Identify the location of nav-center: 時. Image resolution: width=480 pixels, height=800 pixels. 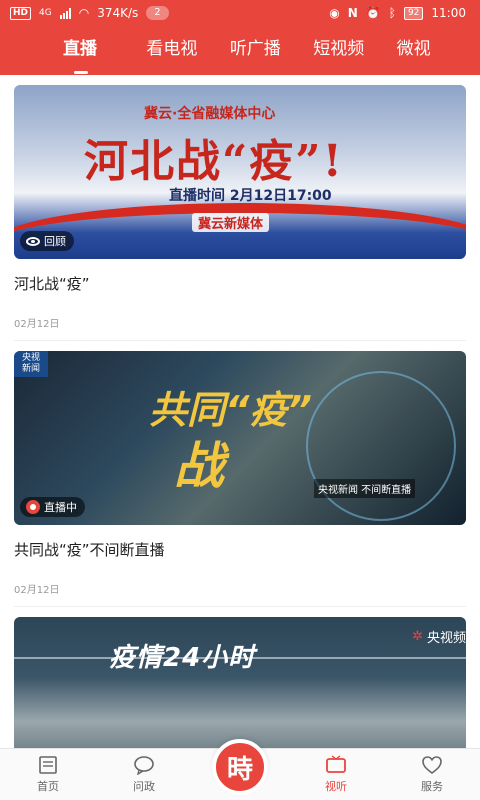
(240, 769).